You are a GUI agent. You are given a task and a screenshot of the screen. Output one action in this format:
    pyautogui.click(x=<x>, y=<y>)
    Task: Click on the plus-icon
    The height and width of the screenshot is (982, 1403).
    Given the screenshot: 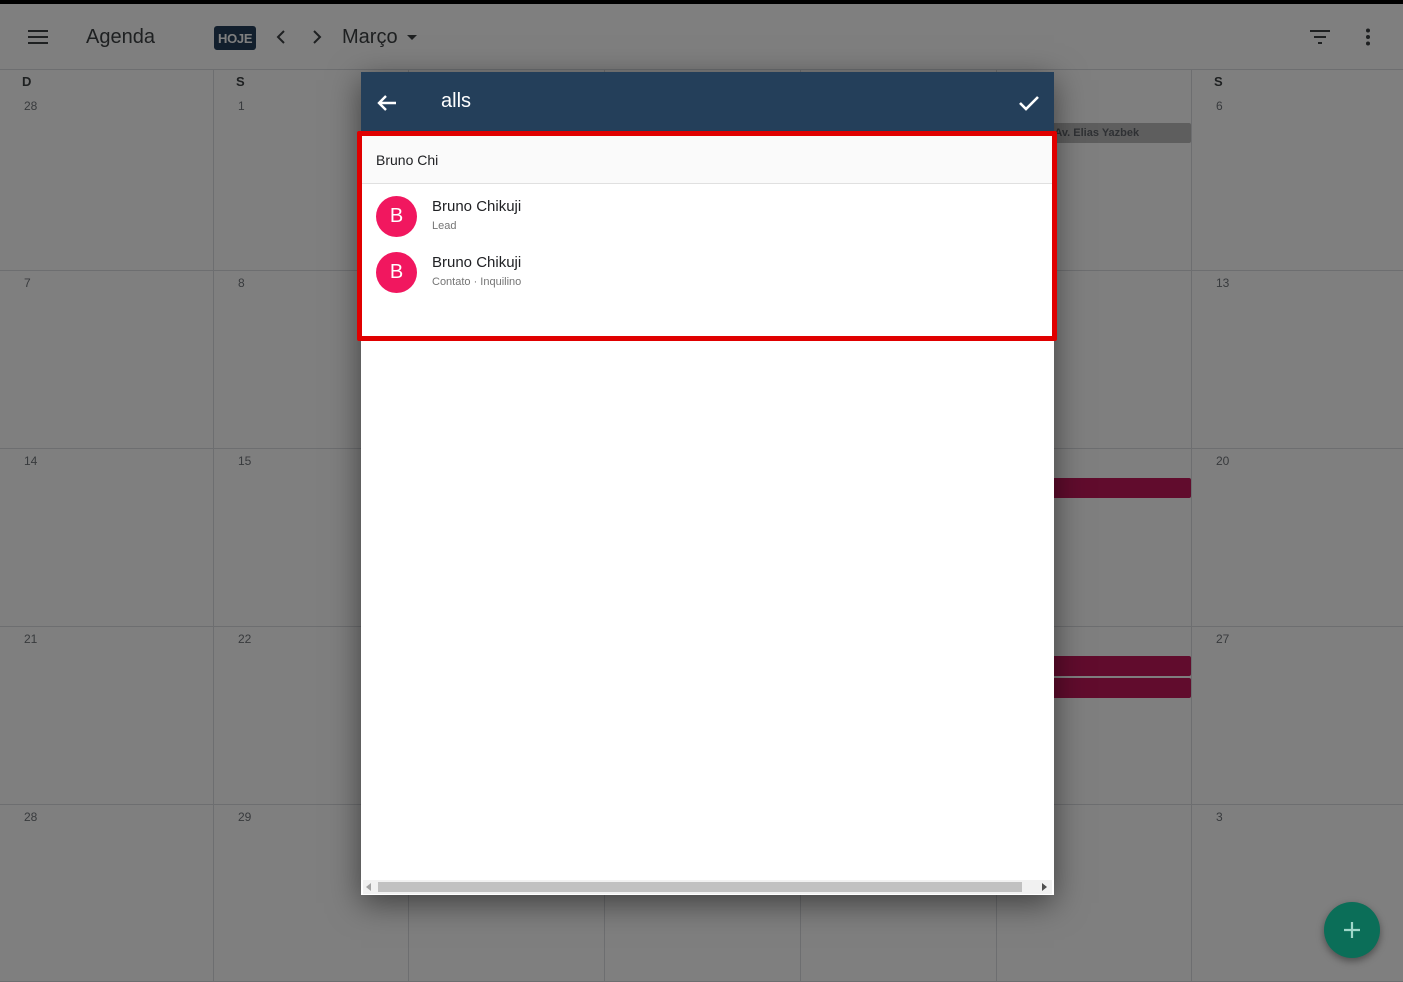 What is the action you would take?
    pyautogui.click(x=1352, y=930)
    